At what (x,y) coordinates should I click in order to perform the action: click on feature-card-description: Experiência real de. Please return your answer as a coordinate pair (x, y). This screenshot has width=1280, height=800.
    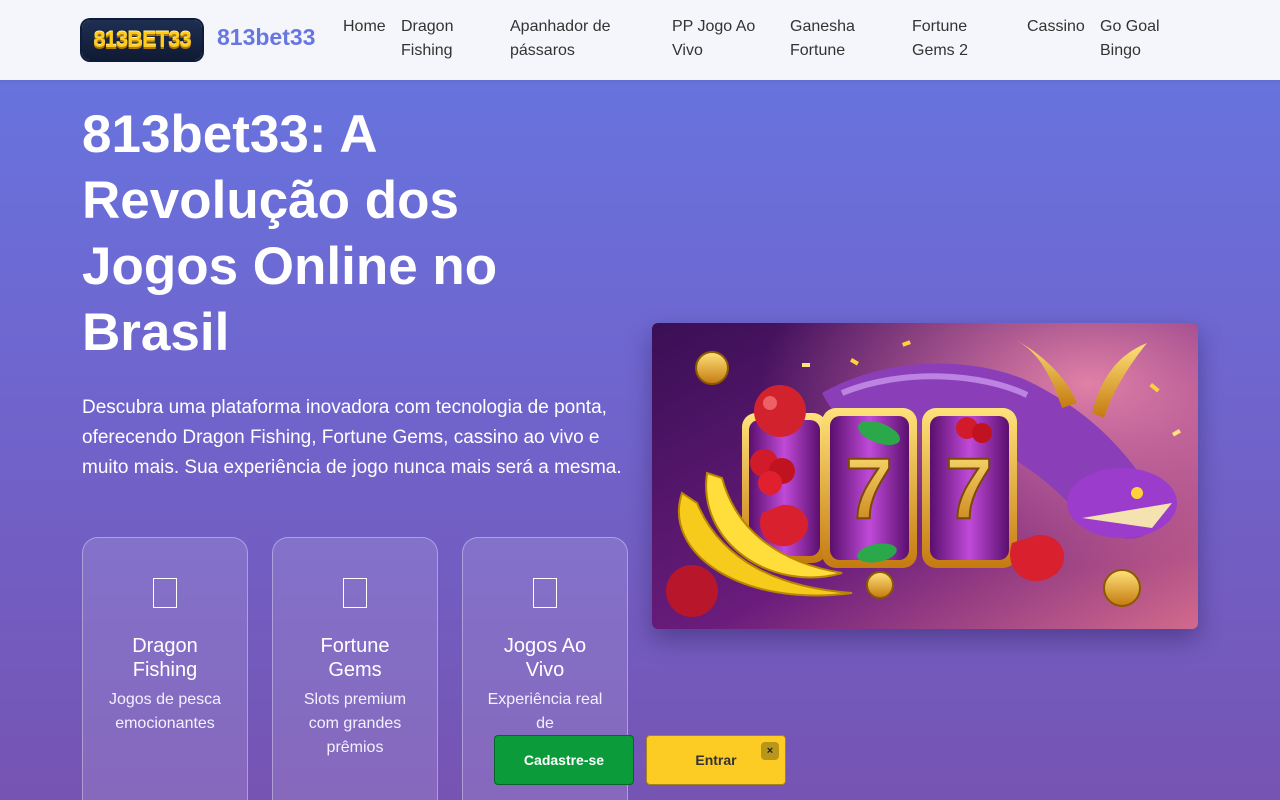
    Looking at the image, I should click on (545, 711).